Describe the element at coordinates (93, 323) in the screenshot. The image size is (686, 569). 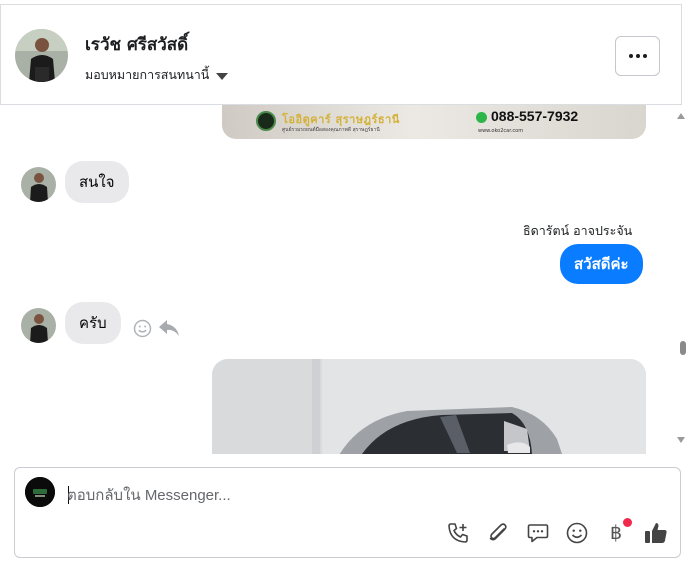
I see `message-bubble-incoming: ครับ` at that location.